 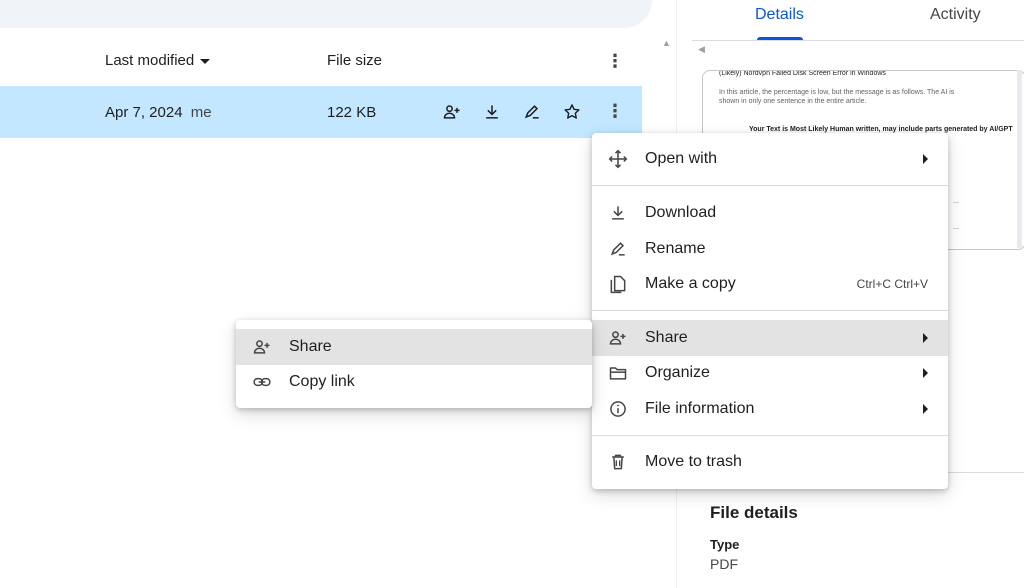 I want to click on trash-icon, so click(x=618, y=462).